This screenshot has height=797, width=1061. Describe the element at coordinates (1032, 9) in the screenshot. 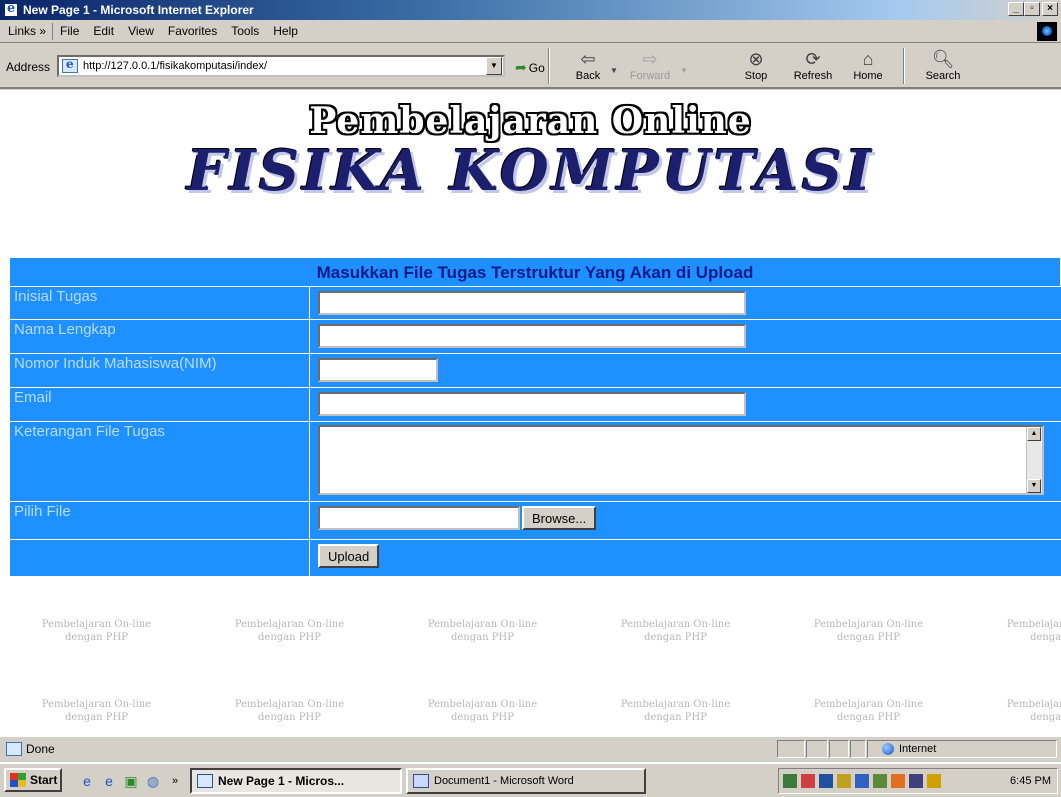

I see `maximize-button: ▫` at that location.